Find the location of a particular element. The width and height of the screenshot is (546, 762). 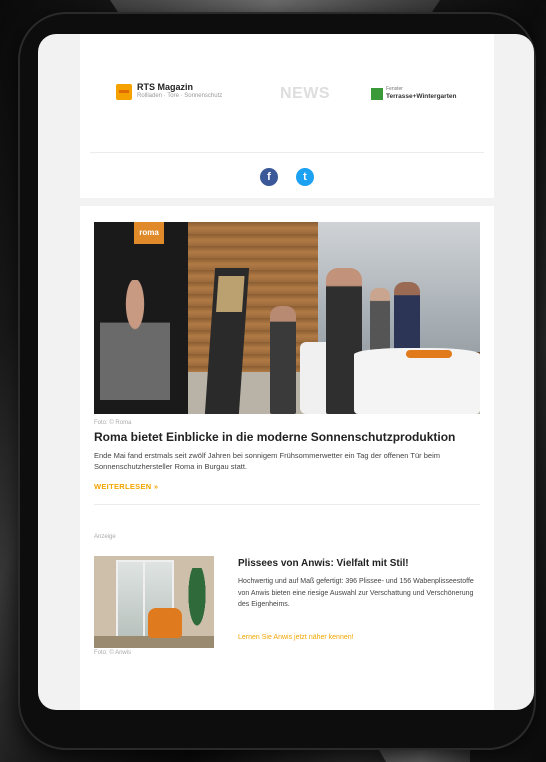

rts-logo-title: RTS Magazin is located at coordinates (165, 87).